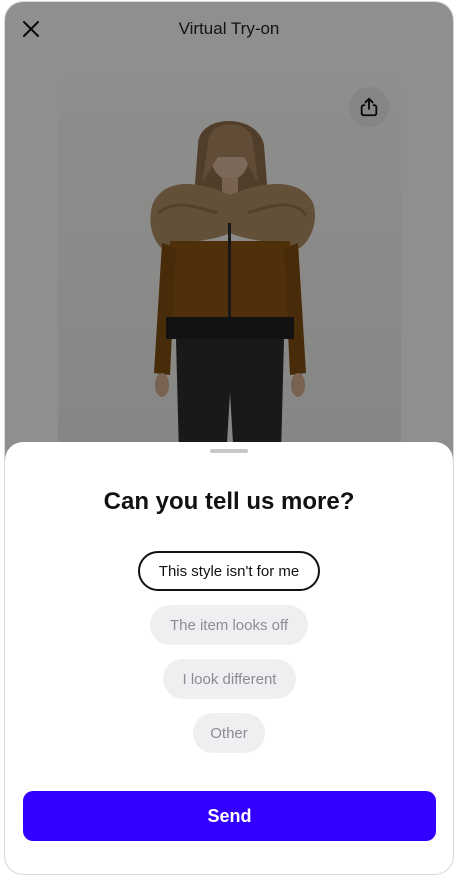 Image resolution: width=459 pixels, height=882 pixels. What do you see at coordinates (229, 571) in the screenshot?
I see `option-style-not-for-me: This style isn't for me` at bounding box center [229, 571].